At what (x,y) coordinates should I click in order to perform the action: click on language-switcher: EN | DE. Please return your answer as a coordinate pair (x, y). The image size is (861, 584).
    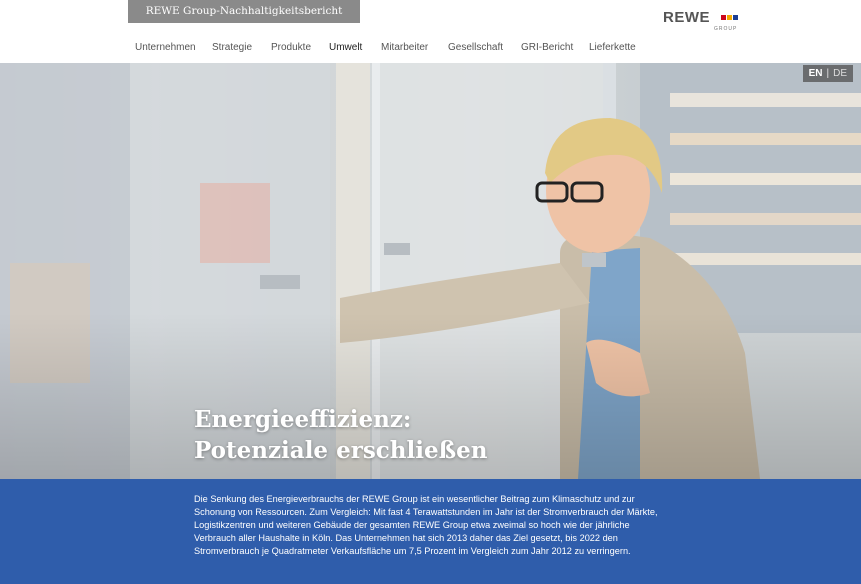
    Looking at the image, I should click on (827, 73).